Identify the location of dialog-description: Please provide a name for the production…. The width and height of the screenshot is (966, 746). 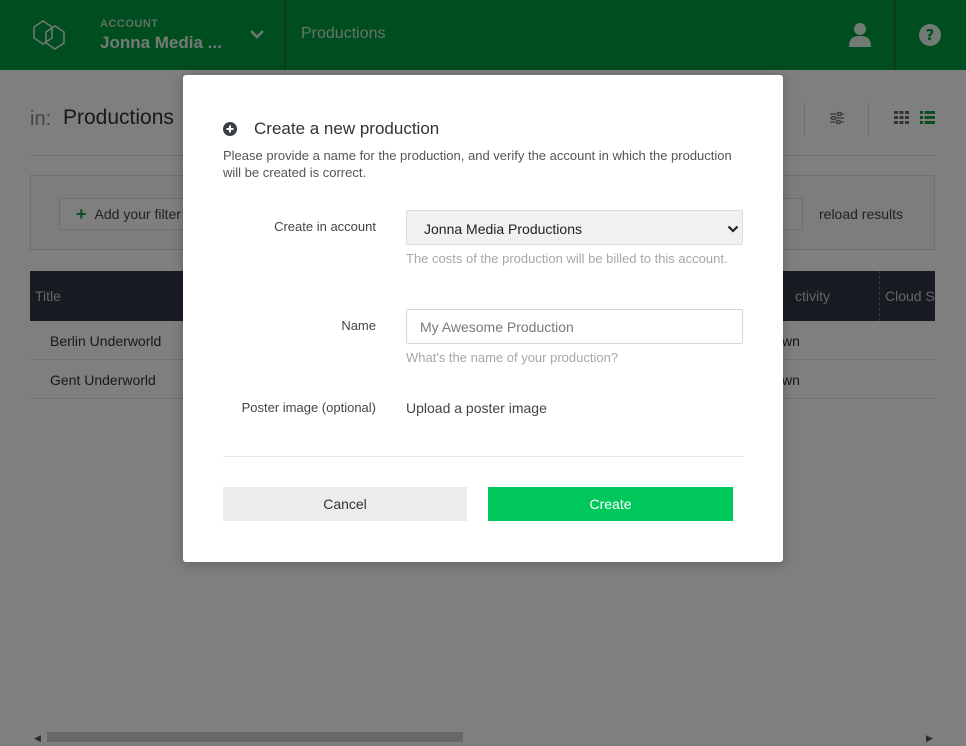
(477, 164).